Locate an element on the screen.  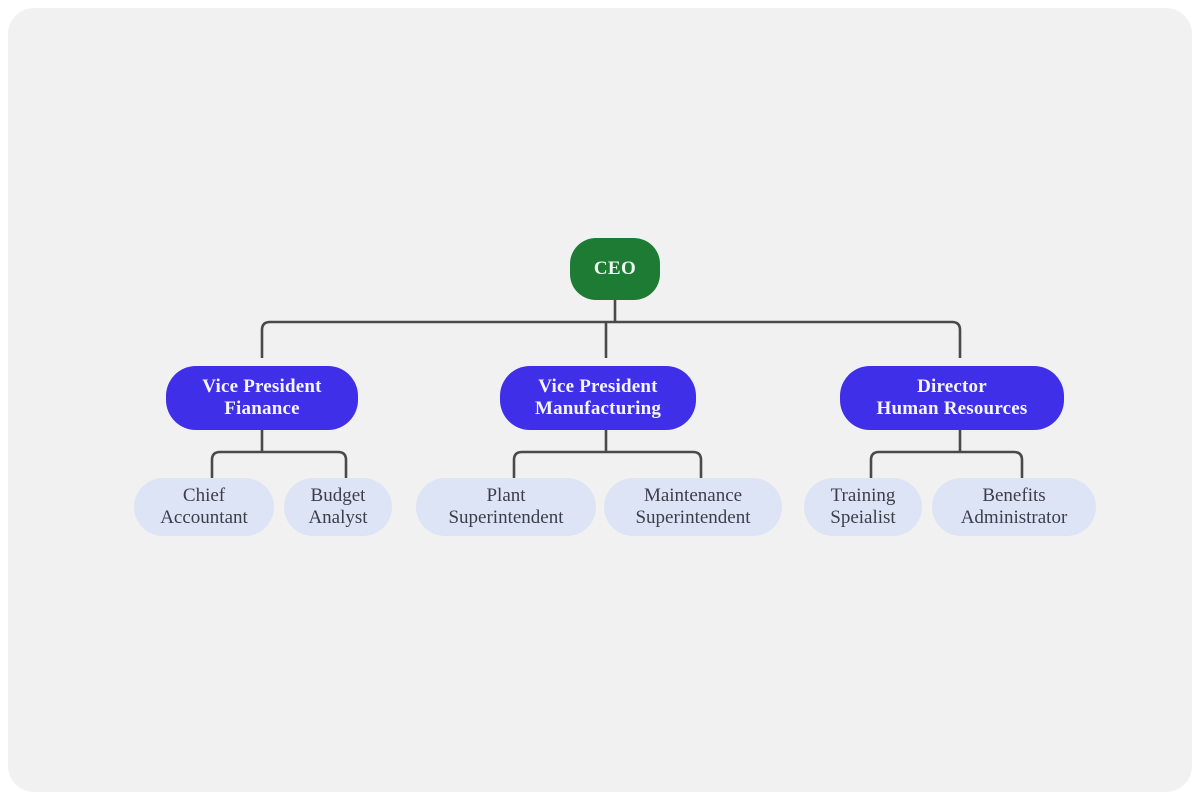
org-node-maintenance-superintendent: Maintenance Superintendent is located at coordinates (693, 507).